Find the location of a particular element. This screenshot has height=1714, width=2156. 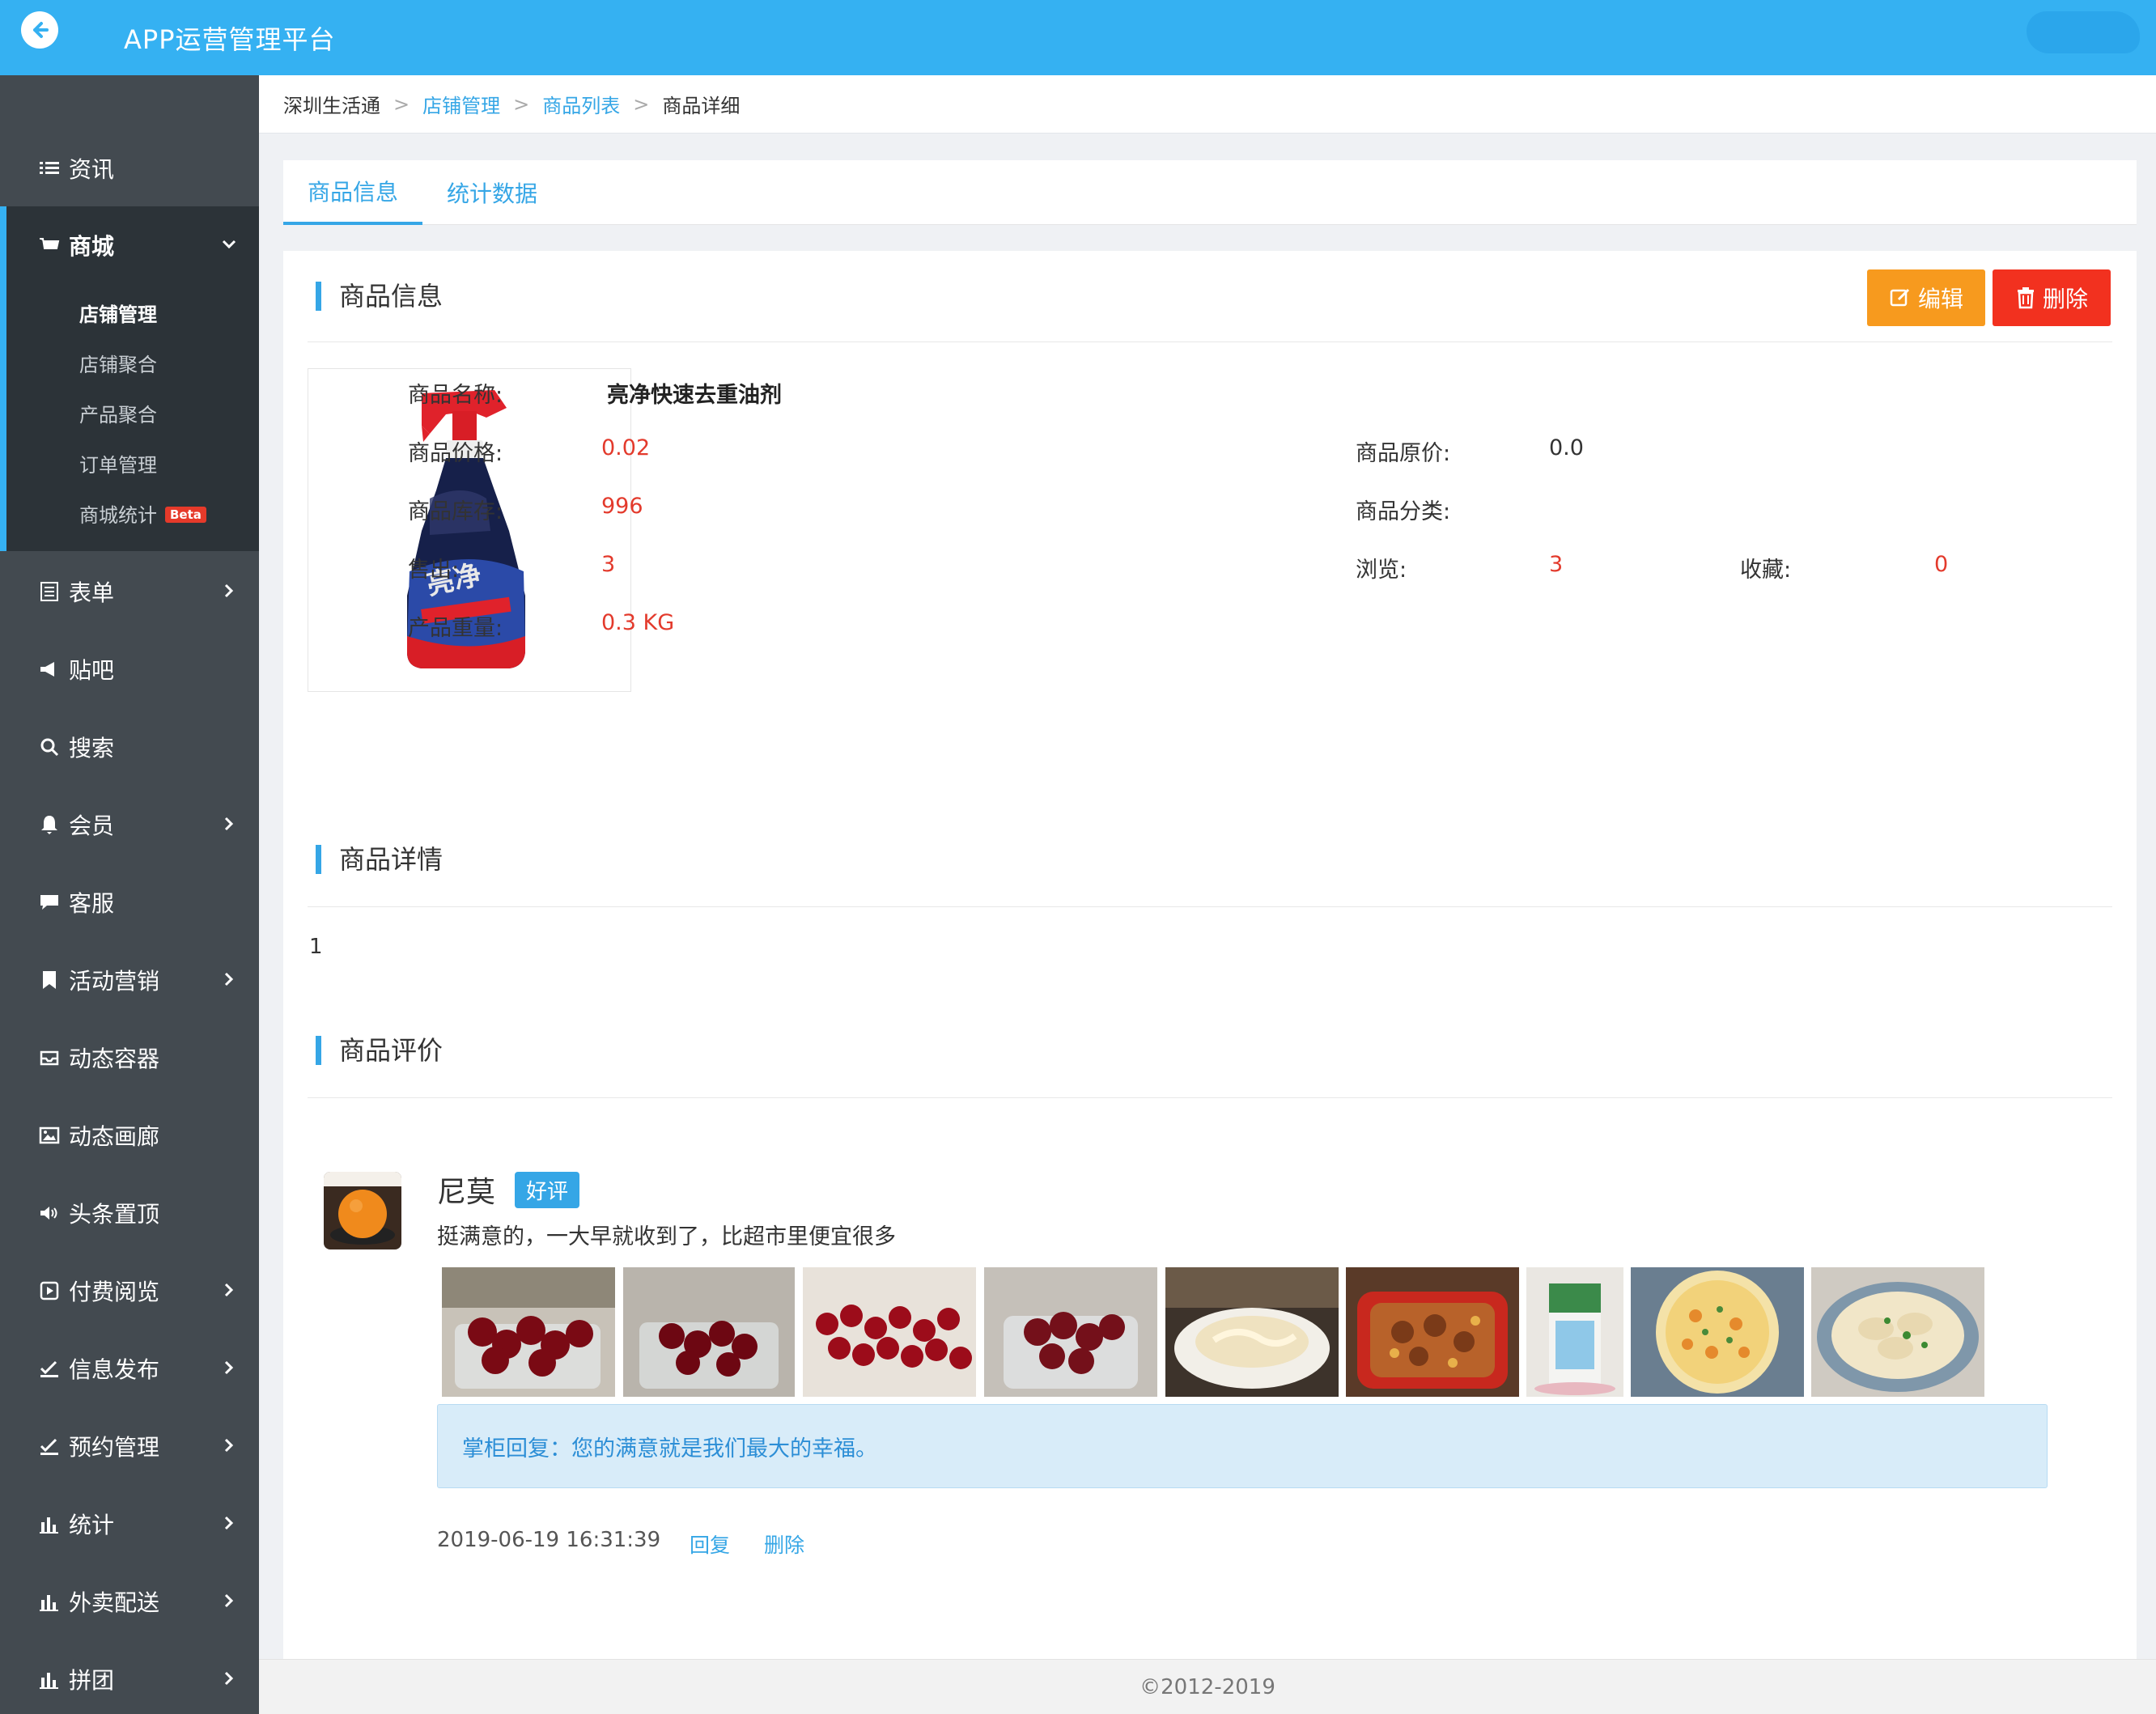

back-arrow-icon is located at coordinates (41, 30).